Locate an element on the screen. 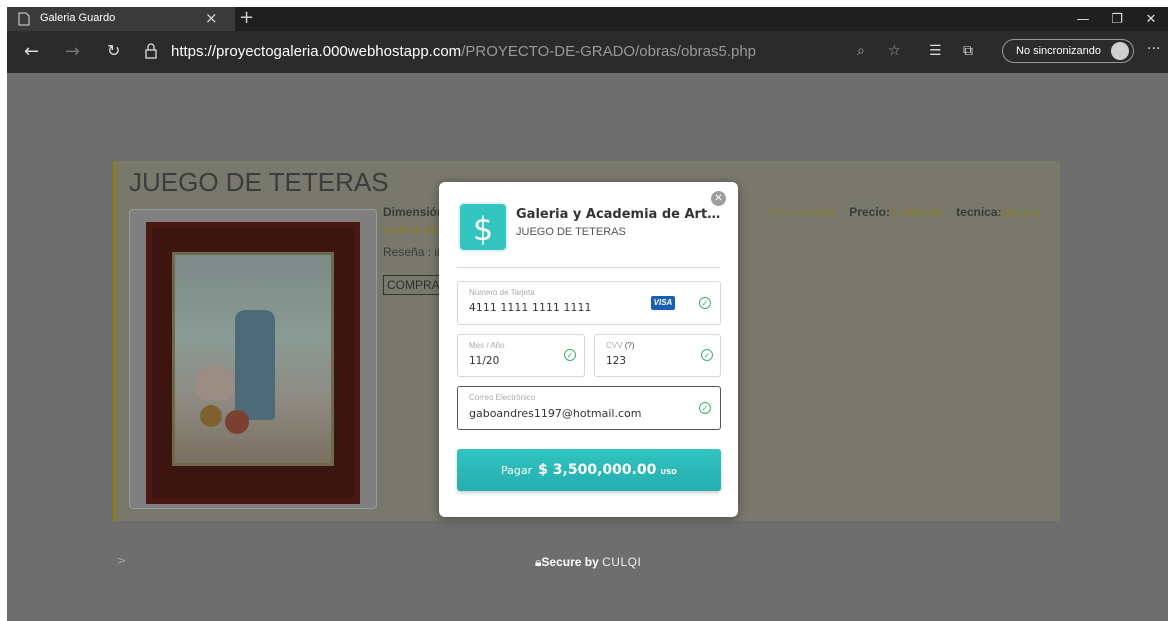 This screenshot has width=1168, height=621. artwork-image is located at coordinates (253, 359).